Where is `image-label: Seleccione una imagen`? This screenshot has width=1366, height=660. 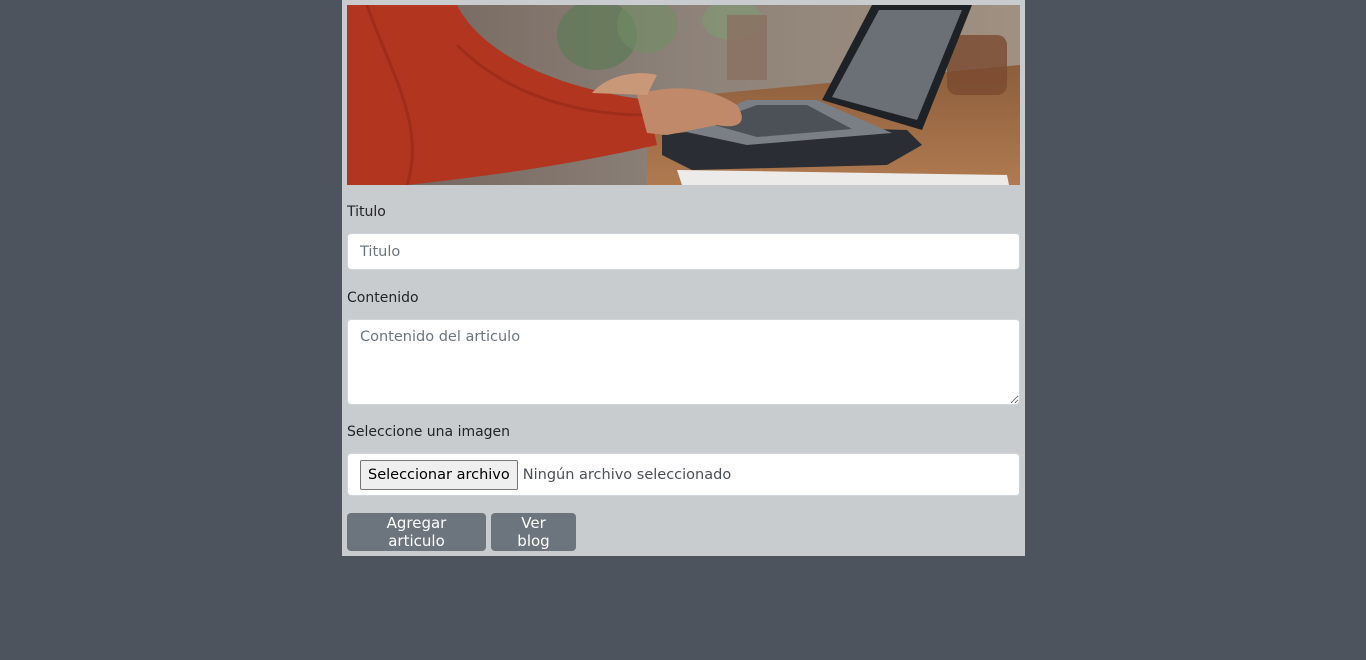
image-label: Seleccione una imagen is located at coordinates (429, 432).